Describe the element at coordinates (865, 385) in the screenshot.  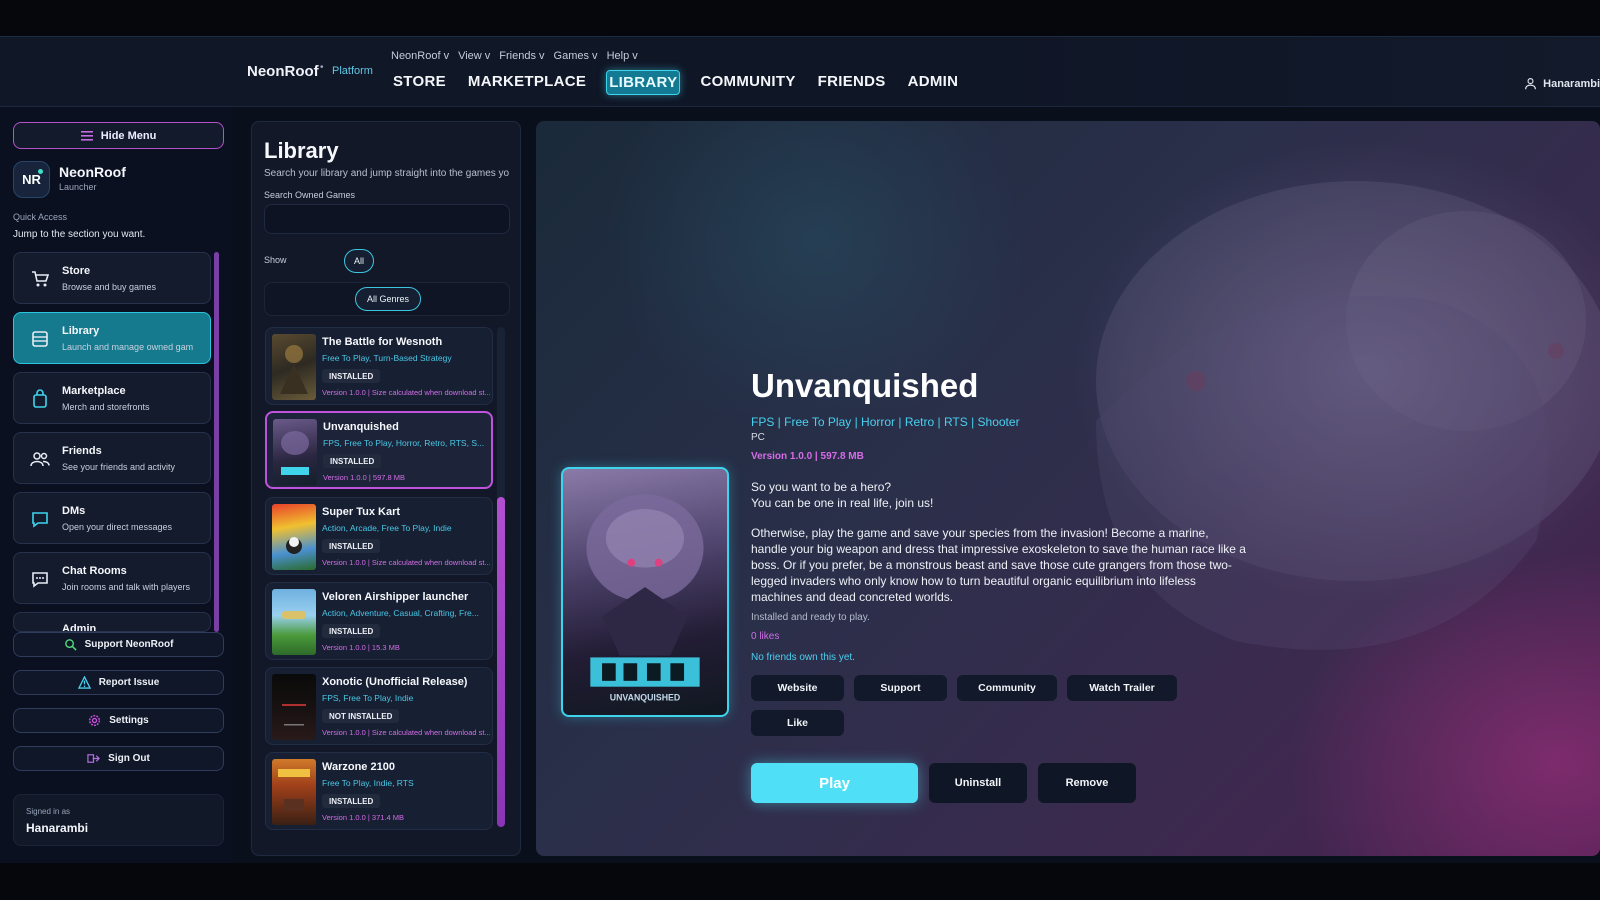
I see `game-title-heading: Unvanquished` at that location.